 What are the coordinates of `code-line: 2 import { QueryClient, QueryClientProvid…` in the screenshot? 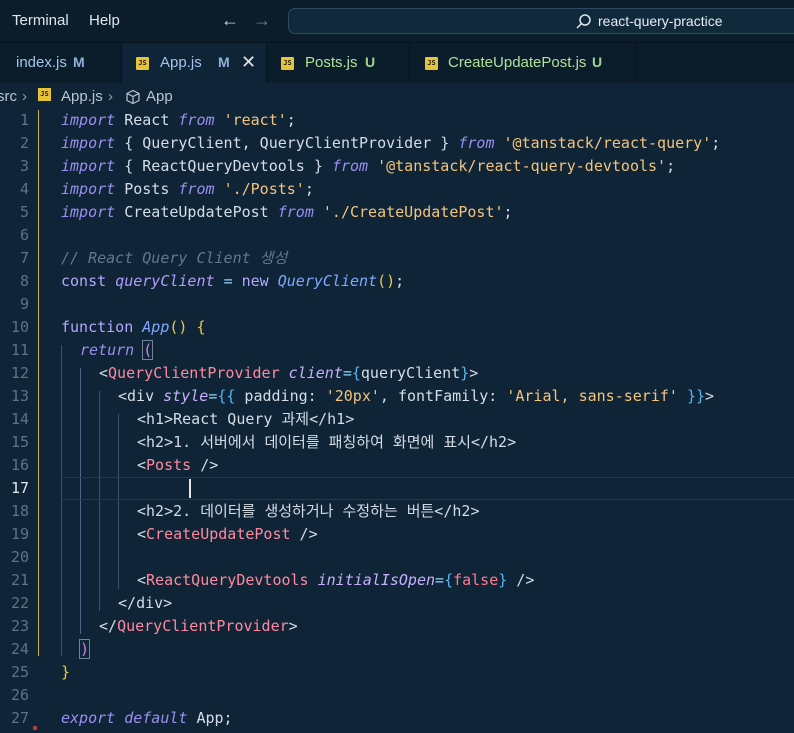 It's located at (397, 143).